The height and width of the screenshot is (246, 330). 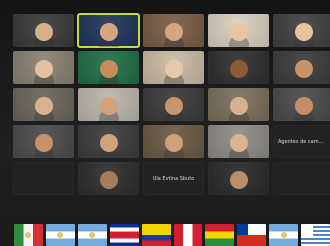 I want to click on bolivia-flag-icon, so click(x=220, y=235).